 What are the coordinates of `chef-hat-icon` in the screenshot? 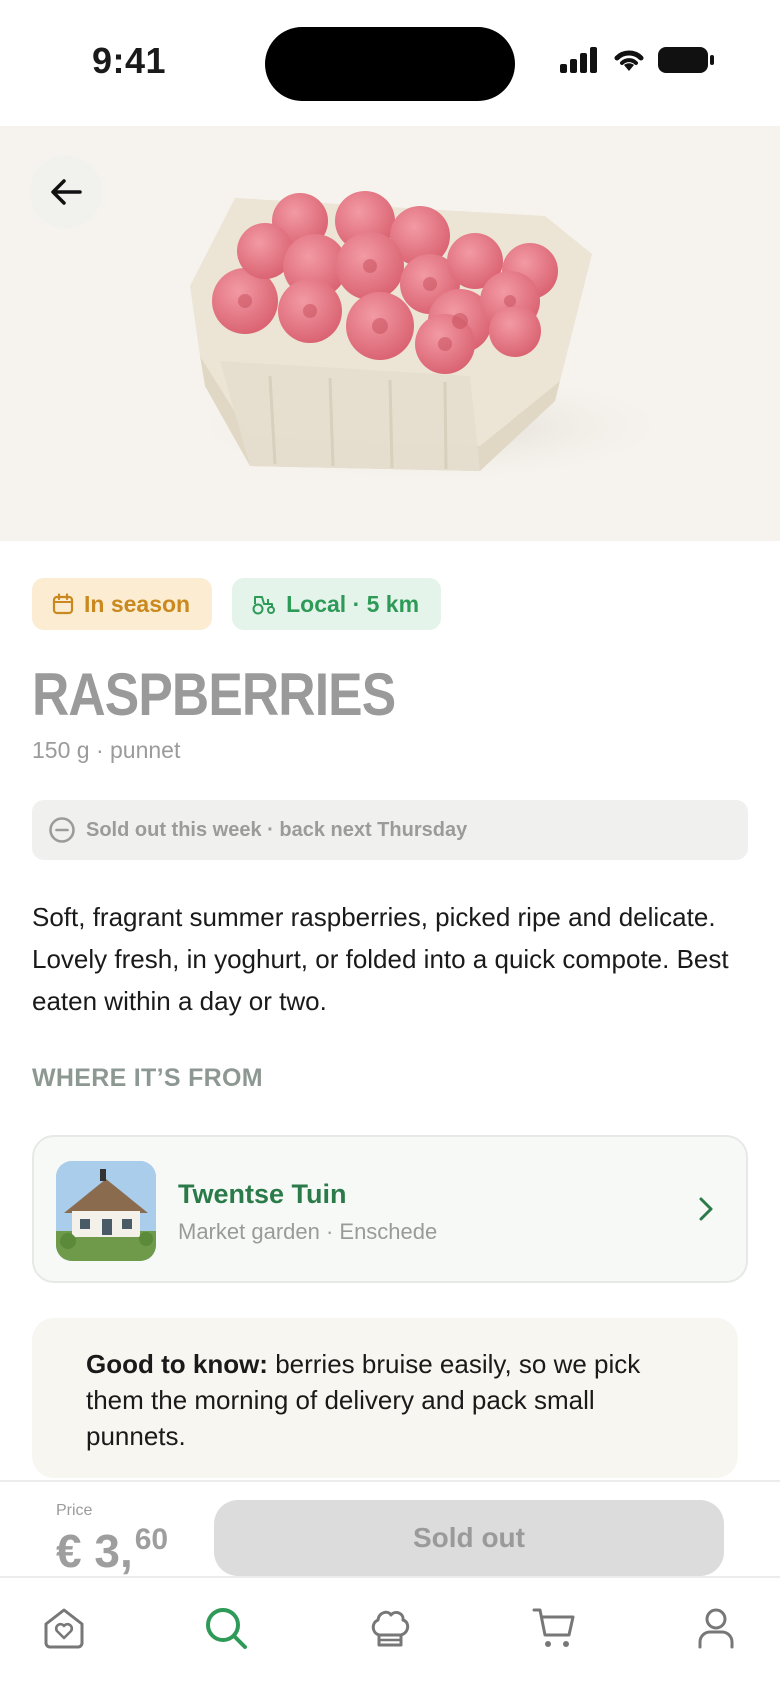 It's located at (390, 1628).